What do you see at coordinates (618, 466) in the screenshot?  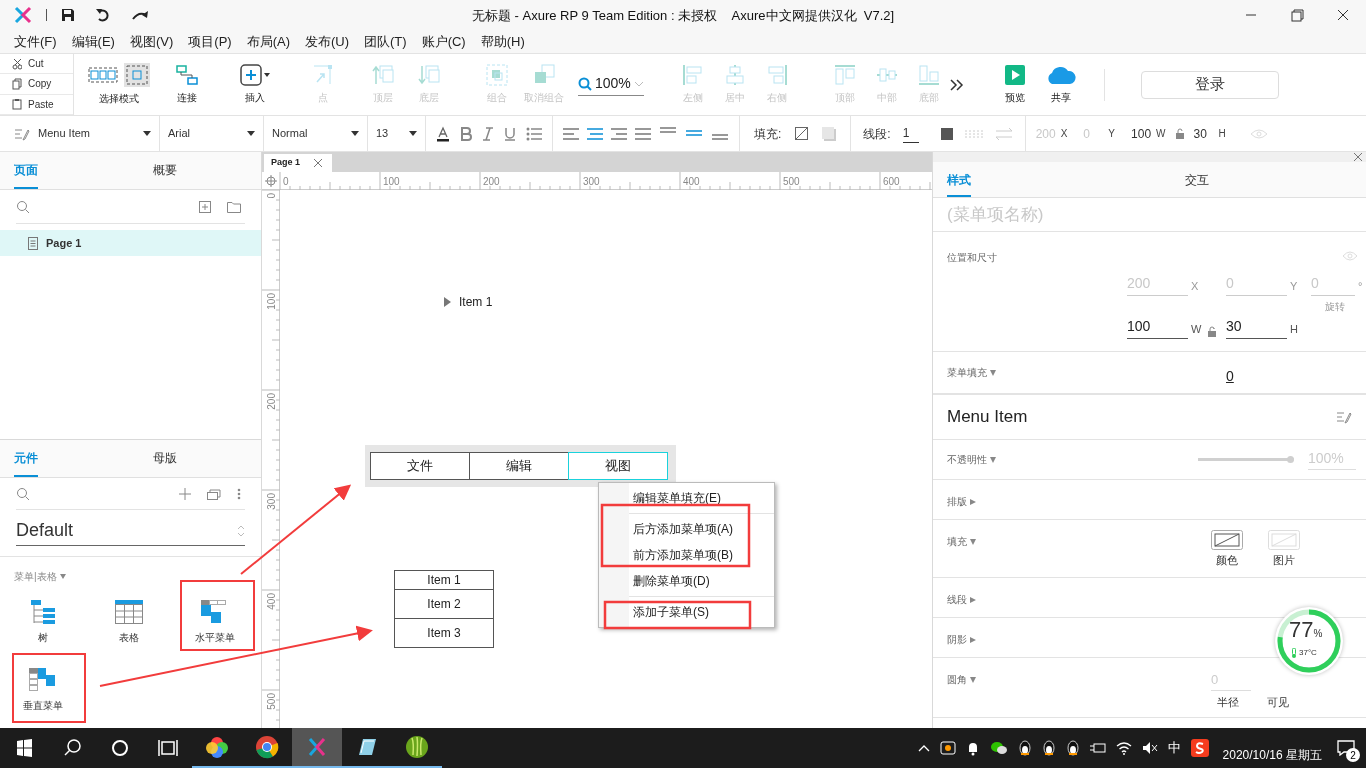 I see `menu-item: 视图` at bounding box center [618, 466].